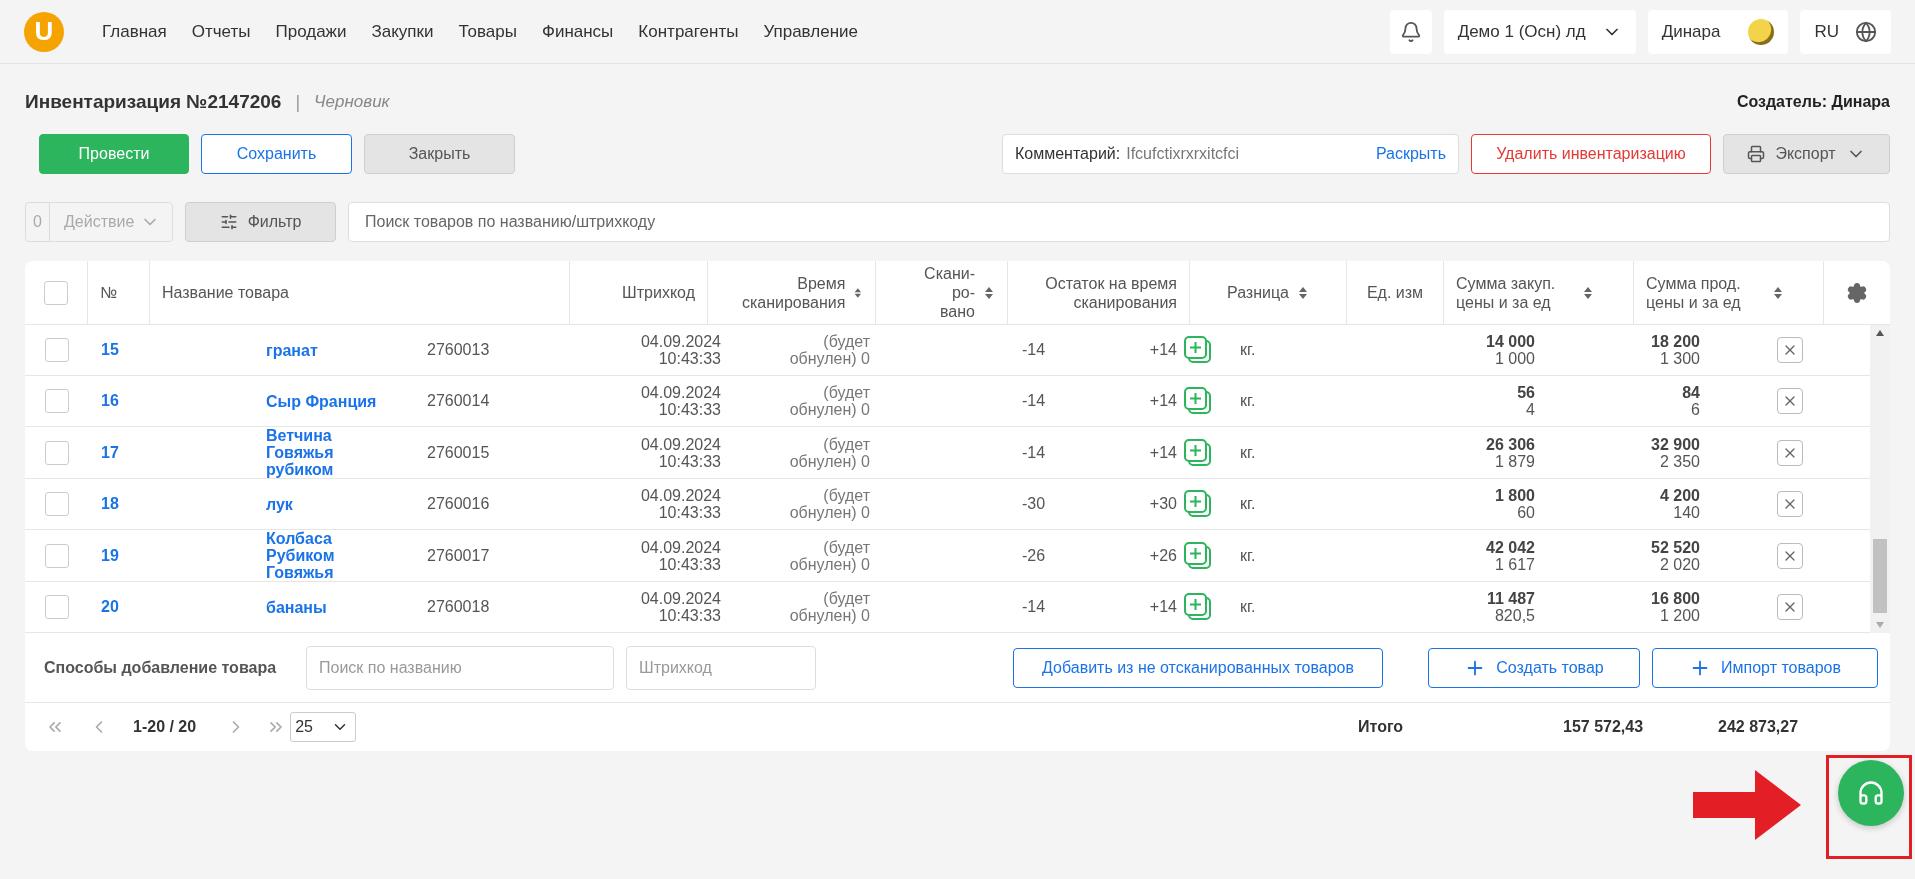 This screenshot has width=1915, height=879. I want to click on column-header: Скани-ро-вано, so click(942, 292).